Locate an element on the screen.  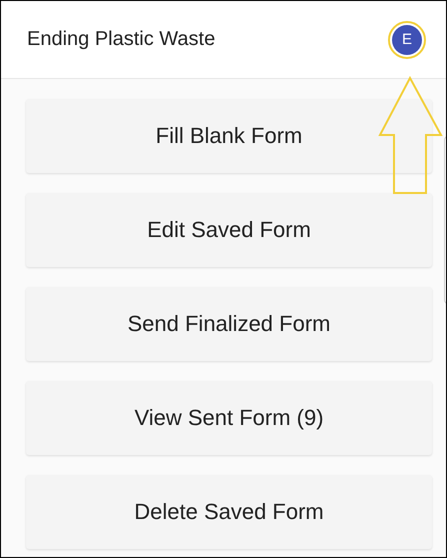
menu-button: Delete Saved Form is located at coordinates (229, 512).